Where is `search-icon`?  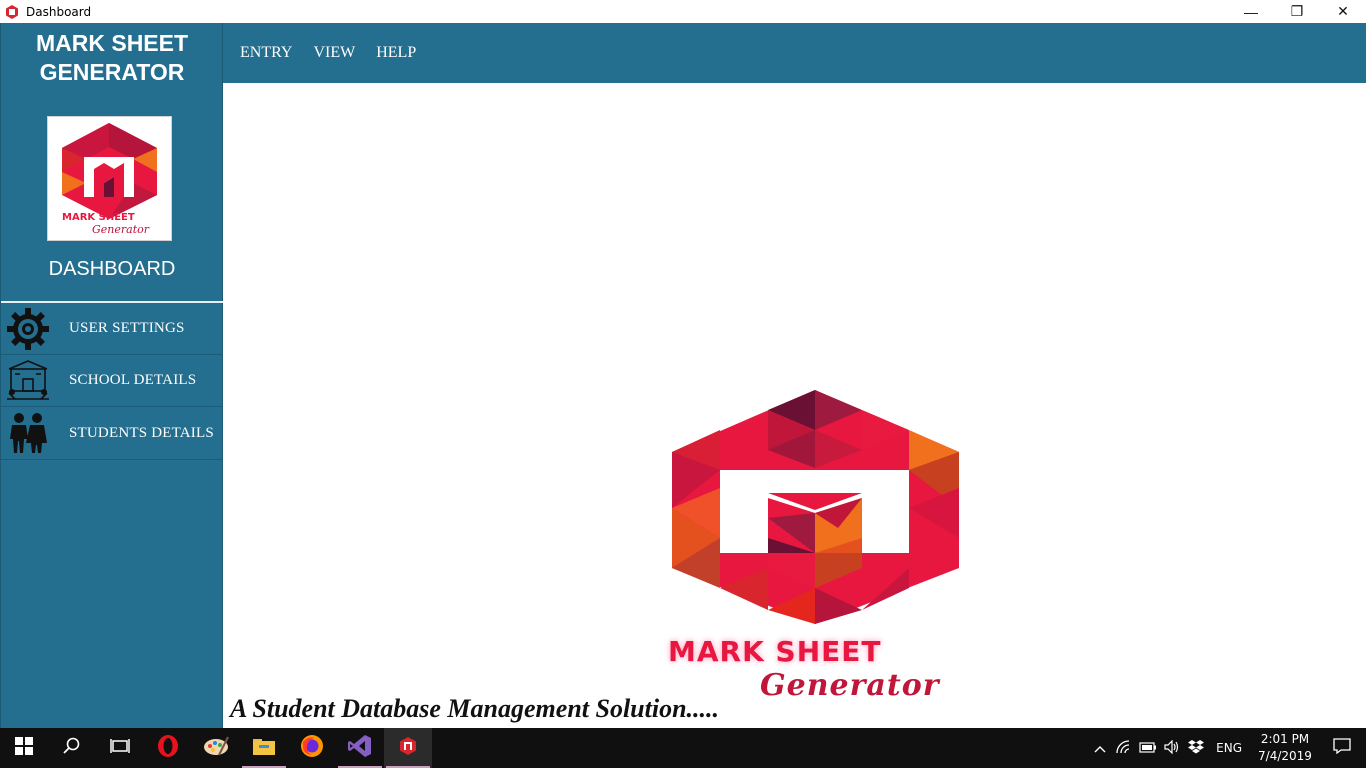
search-icon is located at coordinates (72, 748).